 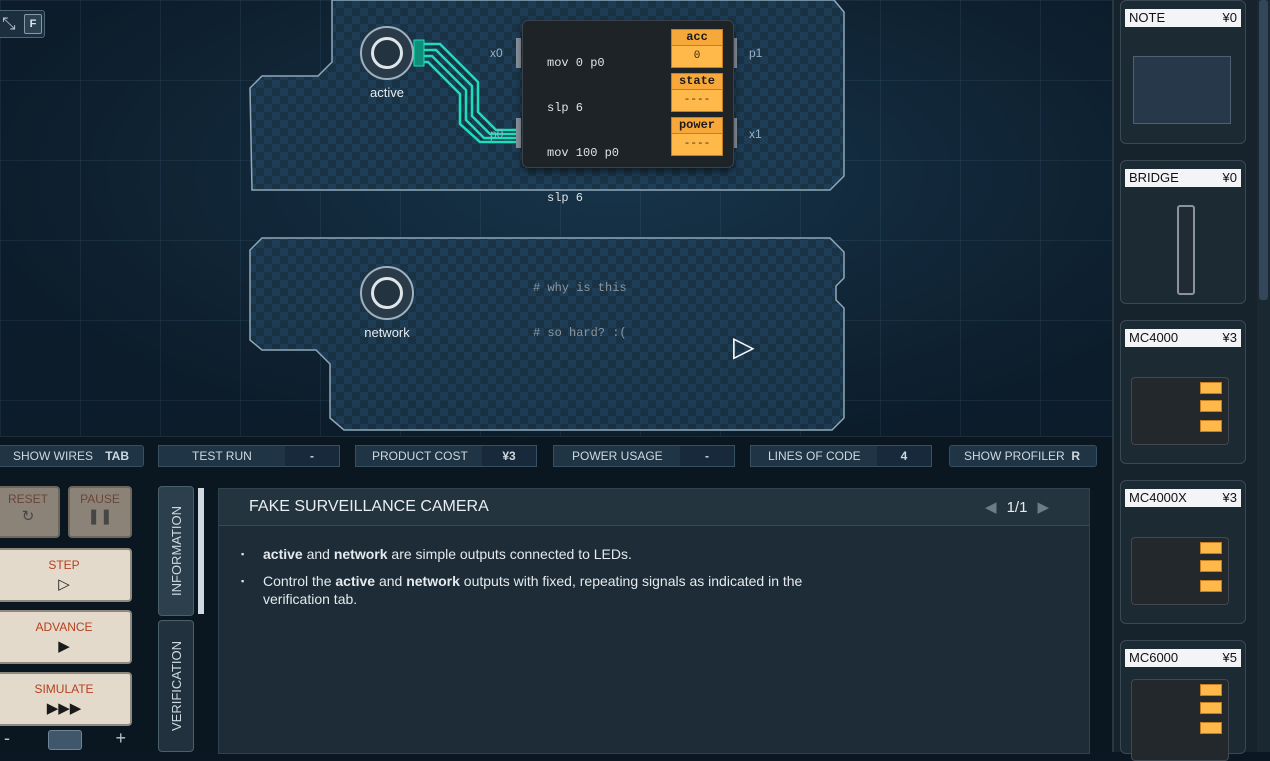 What do you see at coordinates (1183, 178) in the screenshot?
I see `part-header: BRIDGE ¥0` at bounding box center [1183, 178].